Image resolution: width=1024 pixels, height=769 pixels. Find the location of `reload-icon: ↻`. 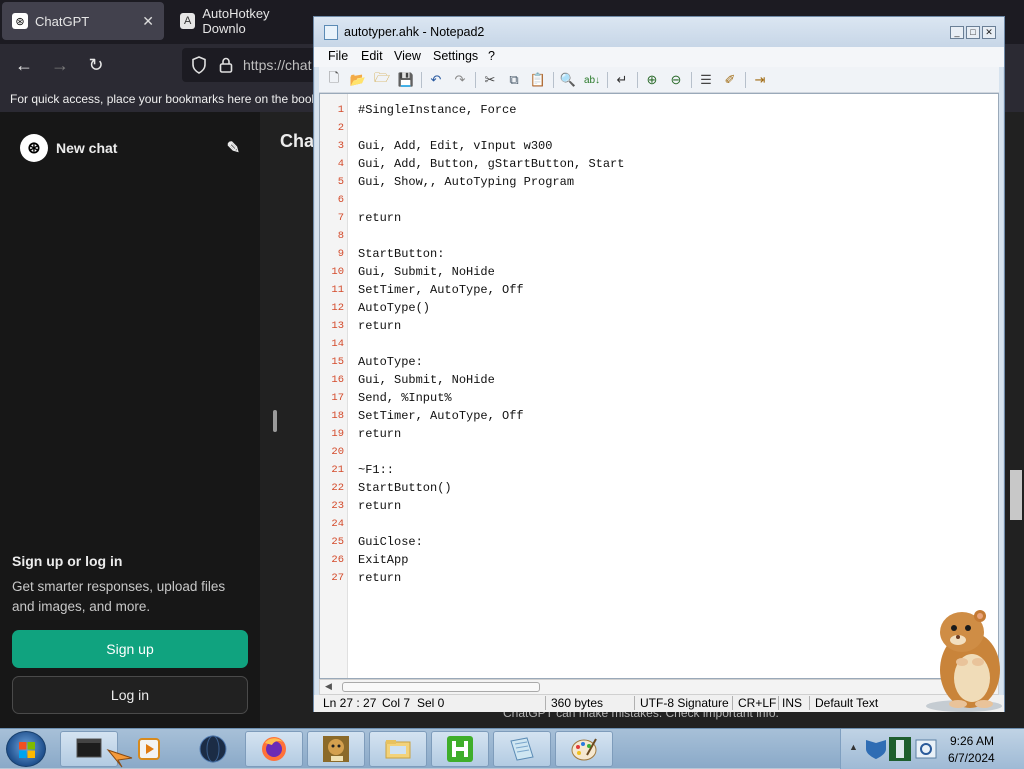

reload-icon: ↻ is located at coordinates (96, 65).